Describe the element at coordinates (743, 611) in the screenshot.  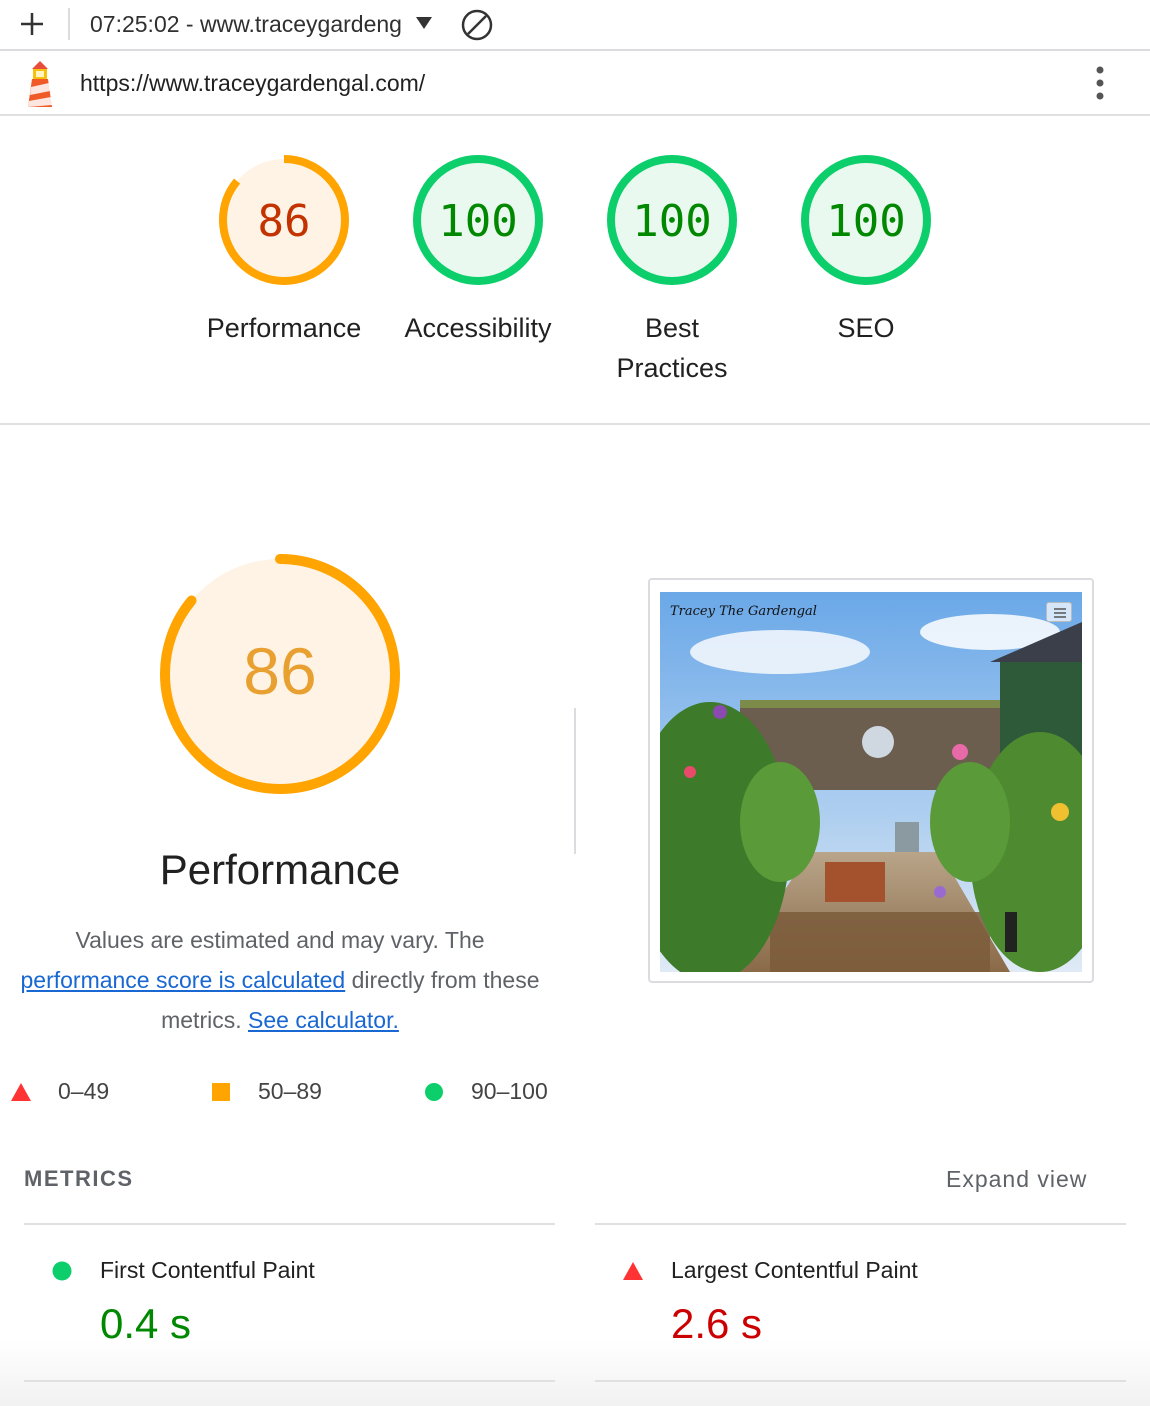
I see `screenshot-brand-text: Tracey The Gardengal` at that location.